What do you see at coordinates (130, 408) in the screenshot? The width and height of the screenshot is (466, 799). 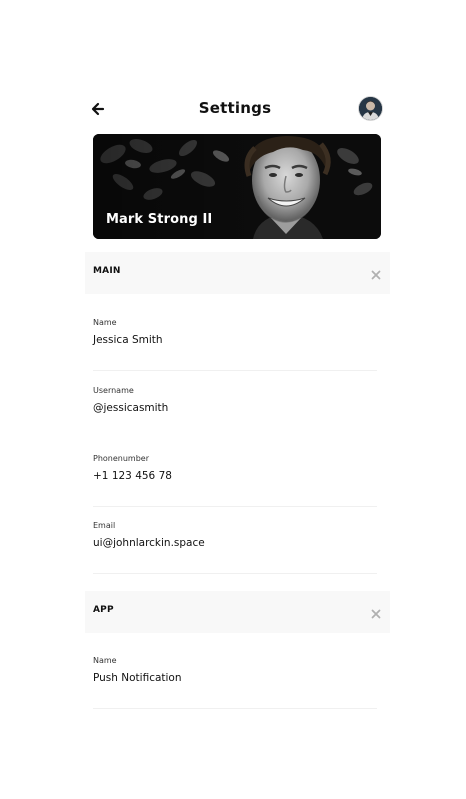 I see `username-field: @jessicasmith` at bounding box center [130, 408].